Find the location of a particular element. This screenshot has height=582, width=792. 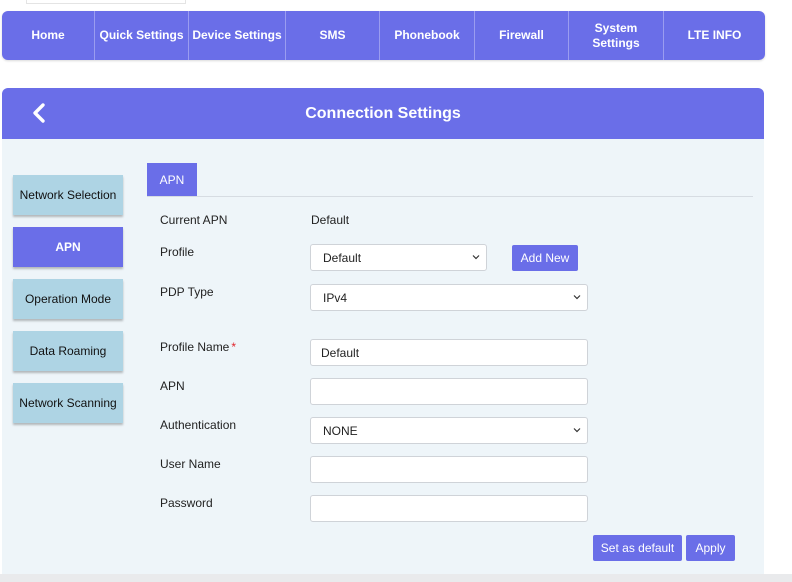

password-input is located at coordinates (449, 508).